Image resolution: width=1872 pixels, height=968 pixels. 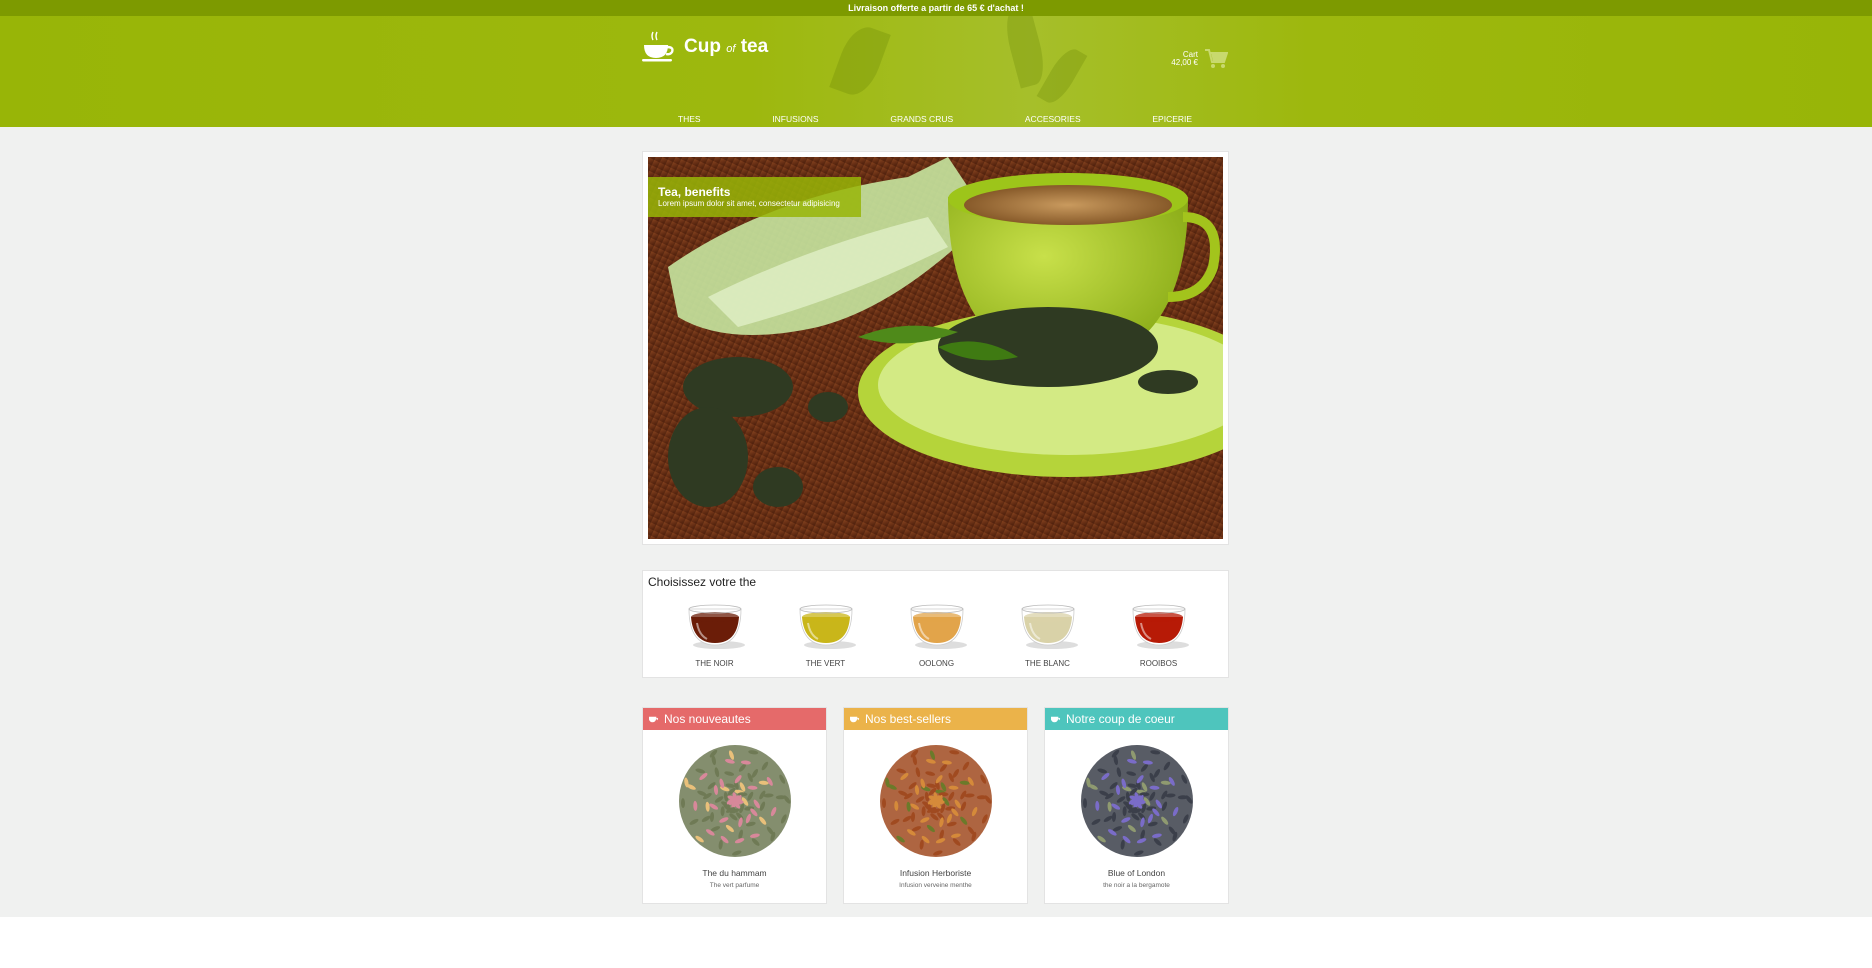 What do you see at coordinates (1199, 59) in the screenshot?
I see `cart-link: Cart 42,00 €` at bounding box center [1199, 59].